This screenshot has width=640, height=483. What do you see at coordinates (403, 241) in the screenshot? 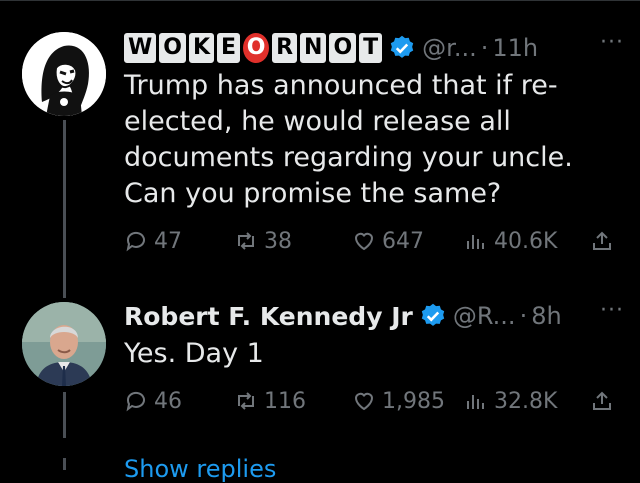
I see `like-count: 647` at bounding box center [403, 241].